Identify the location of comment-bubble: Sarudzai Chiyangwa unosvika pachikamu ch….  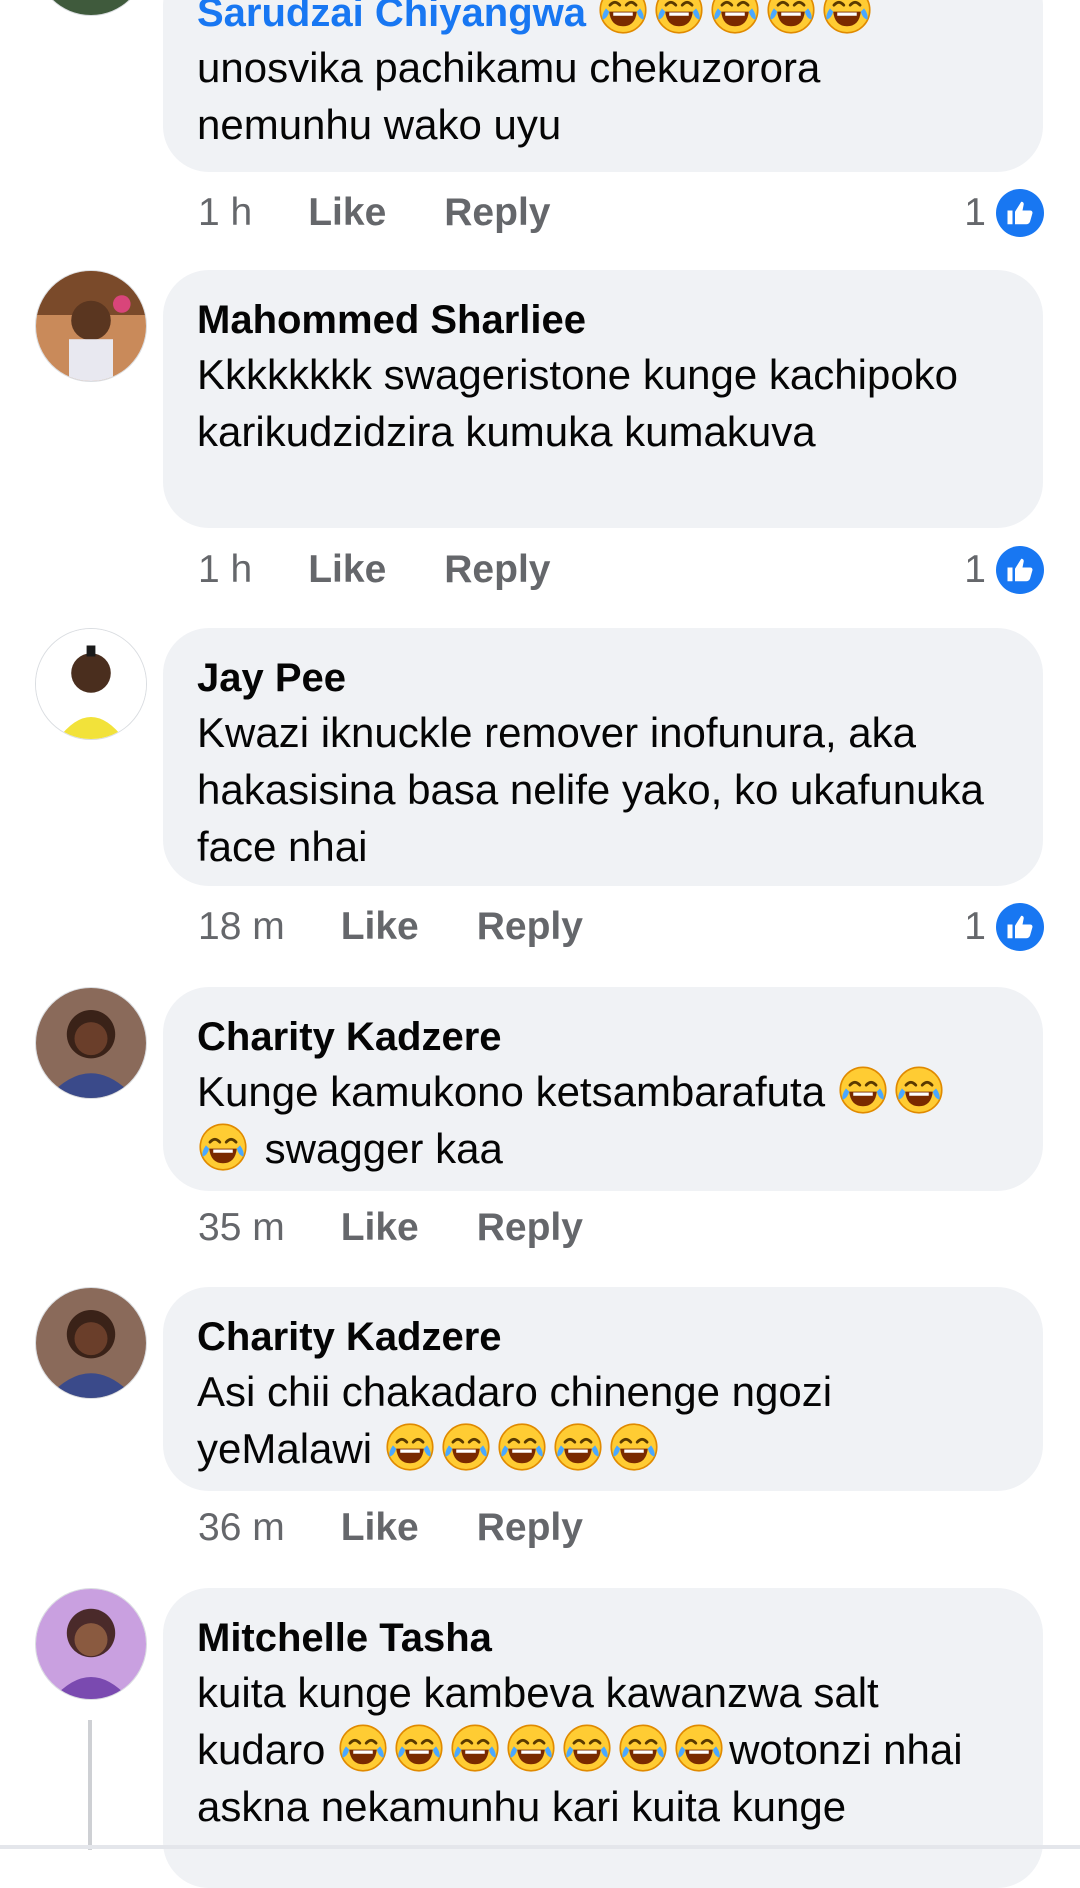
(603, 86).